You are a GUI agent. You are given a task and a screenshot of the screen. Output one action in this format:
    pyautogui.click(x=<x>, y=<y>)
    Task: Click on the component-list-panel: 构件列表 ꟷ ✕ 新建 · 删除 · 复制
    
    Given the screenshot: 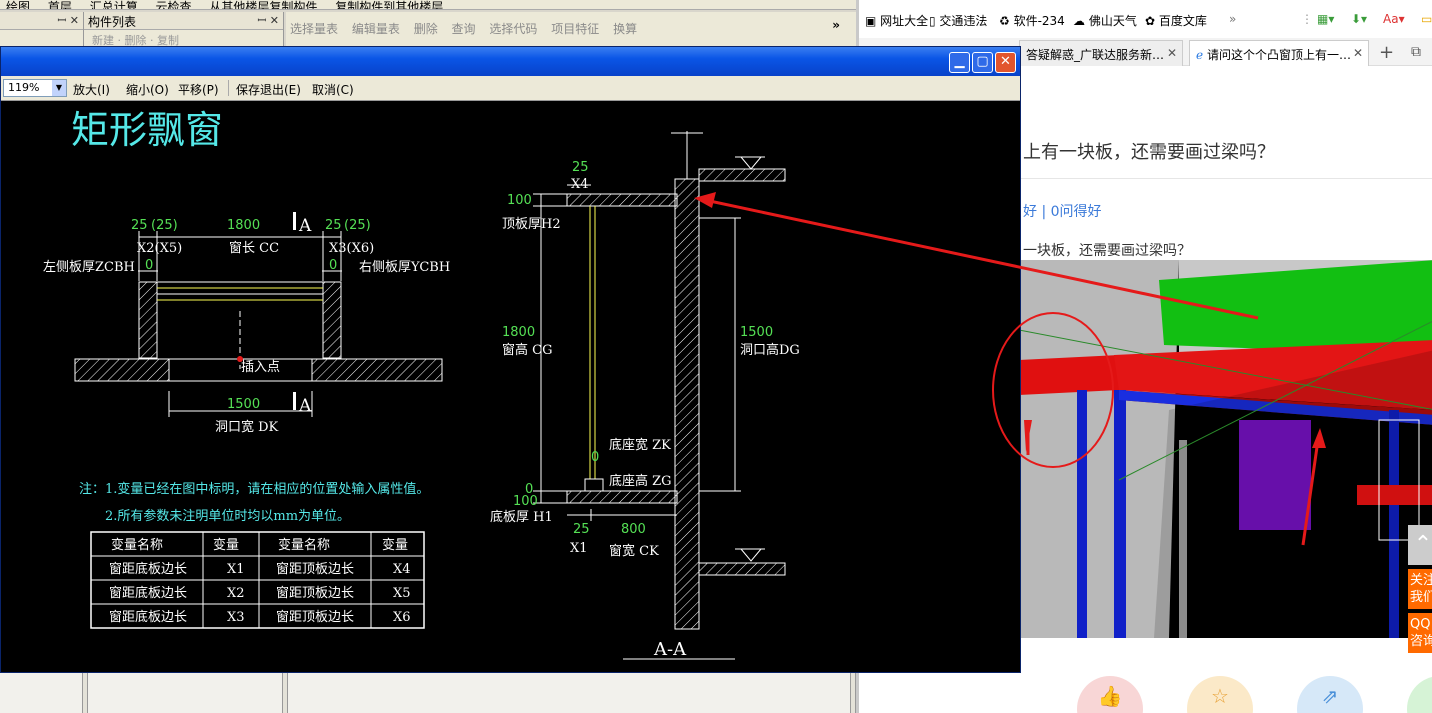 What is the action you would take?
    pyautogui.click(x=184, y=30)
    